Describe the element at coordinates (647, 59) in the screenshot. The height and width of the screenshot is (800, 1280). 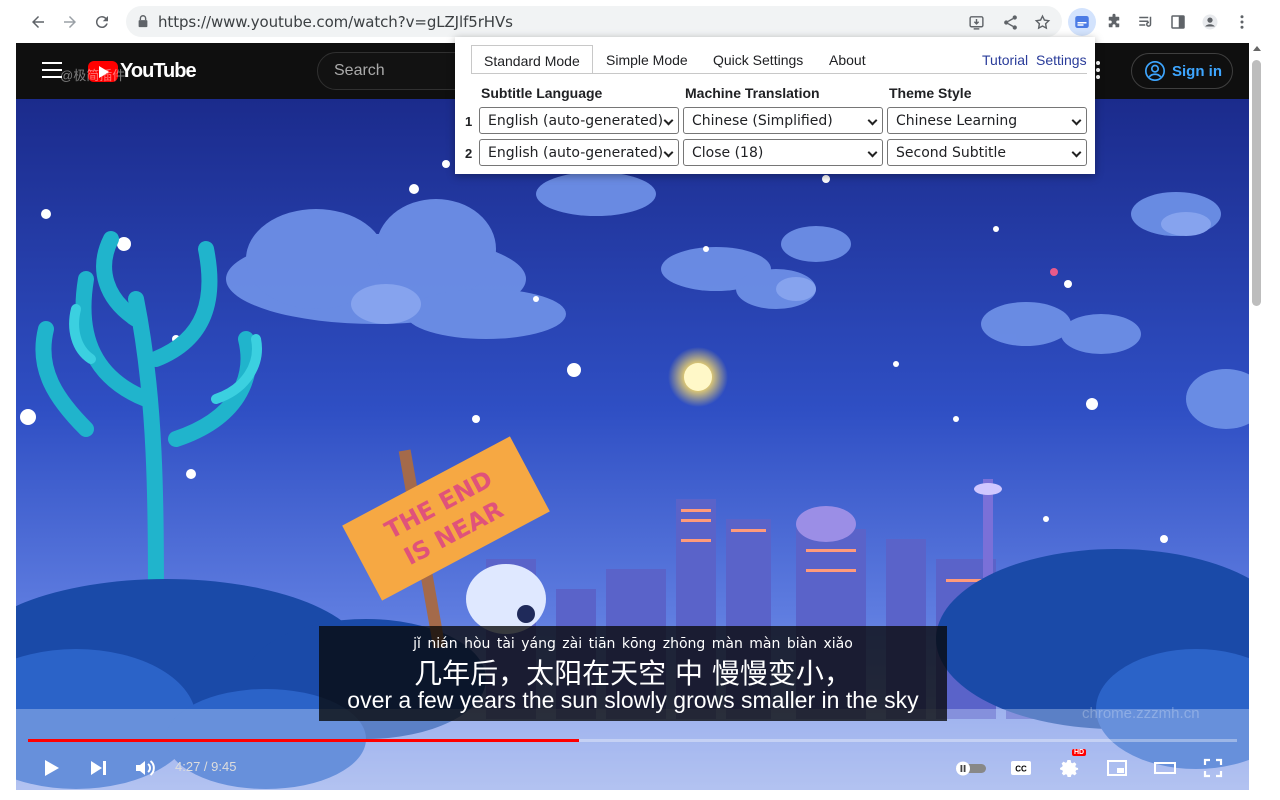
I see `tab-simple-mode: Simple Mode` at that location.